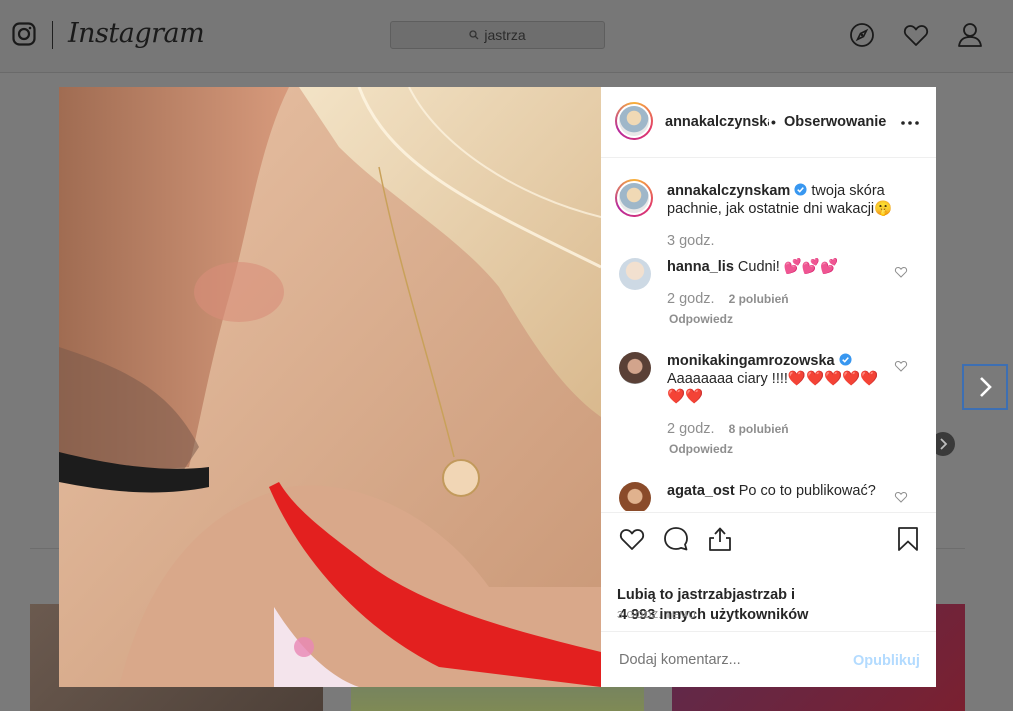 The width and height of the screenshot is (1013, 711). Describe the element at coordinates (720, 539) in the screenshot. I see `share-icon` at that location.